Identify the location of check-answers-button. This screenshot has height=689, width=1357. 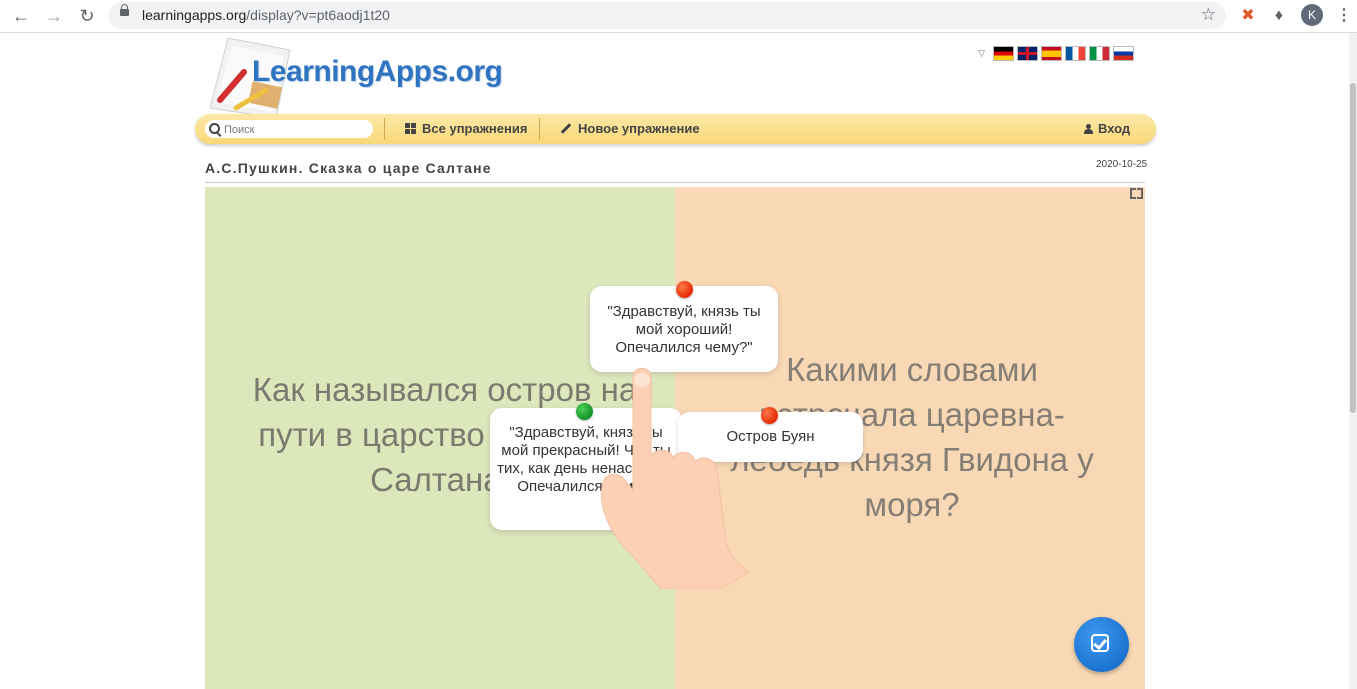
(1101, 644).